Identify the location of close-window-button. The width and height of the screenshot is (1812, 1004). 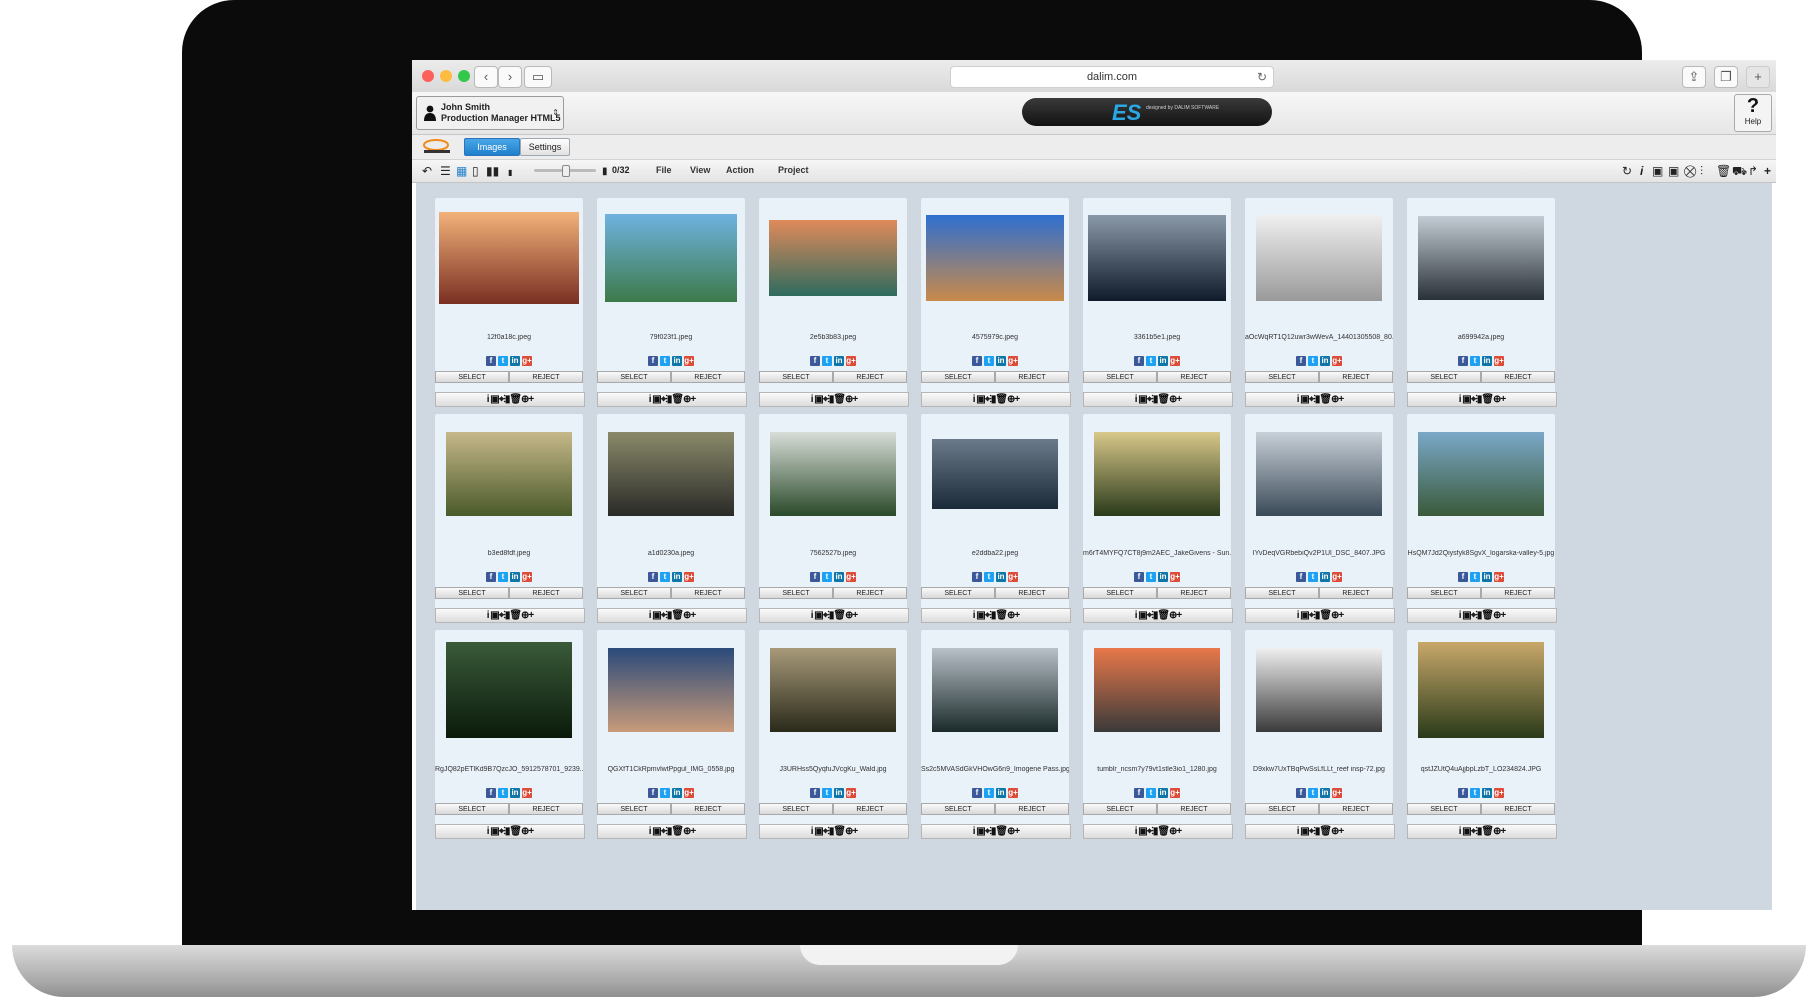
(428, 76).